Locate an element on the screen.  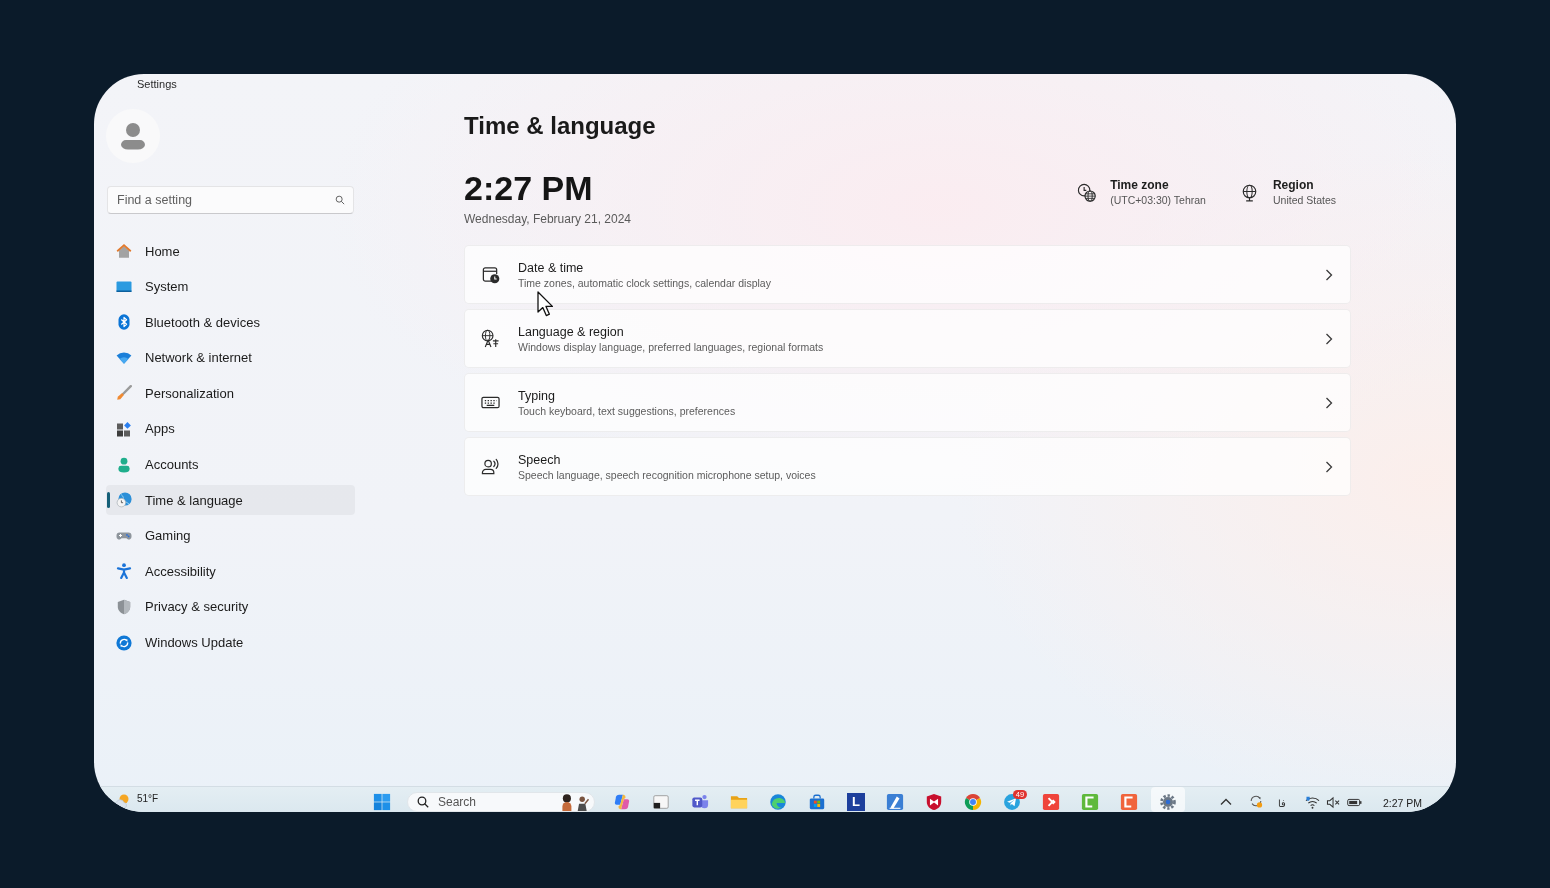
sidebar-item: Gaming is located at coordinates (230, 535).